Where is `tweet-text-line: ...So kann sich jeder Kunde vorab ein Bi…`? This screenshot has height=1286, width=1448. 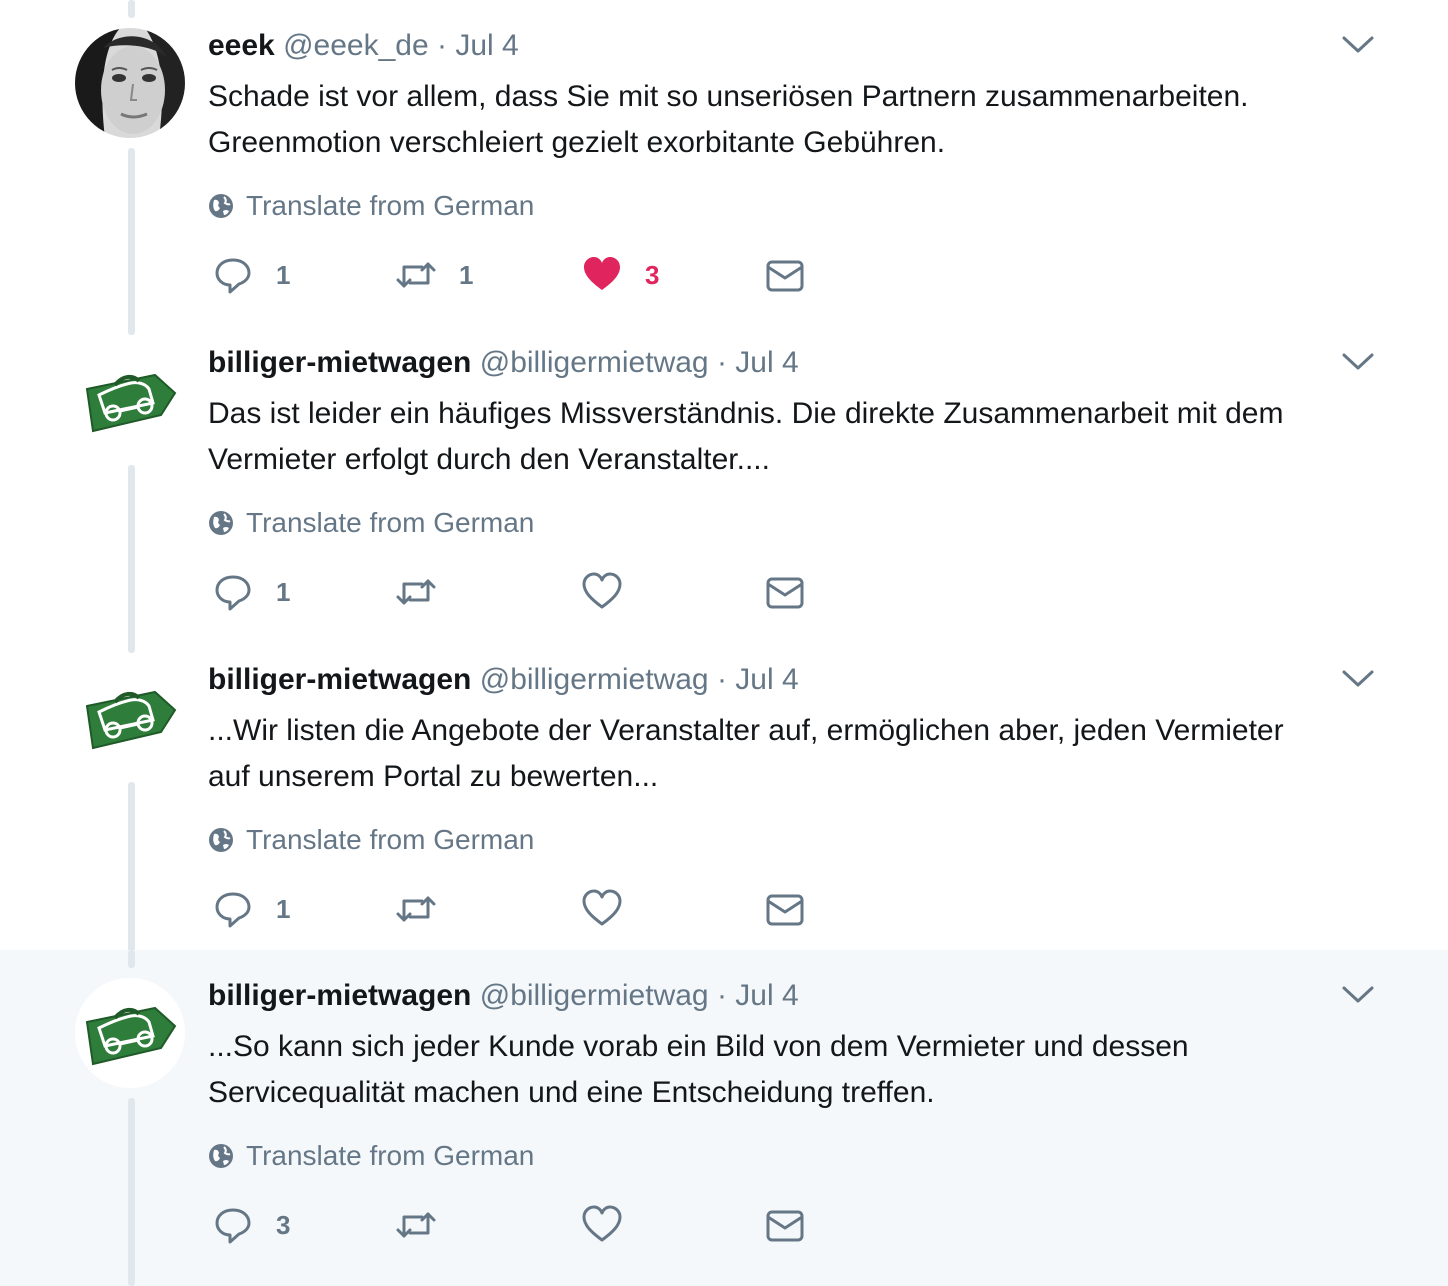
tweet-text-line: ...So kann sich jeder Kunde vorab ein Bi… is located at coordinates (698, 1046).